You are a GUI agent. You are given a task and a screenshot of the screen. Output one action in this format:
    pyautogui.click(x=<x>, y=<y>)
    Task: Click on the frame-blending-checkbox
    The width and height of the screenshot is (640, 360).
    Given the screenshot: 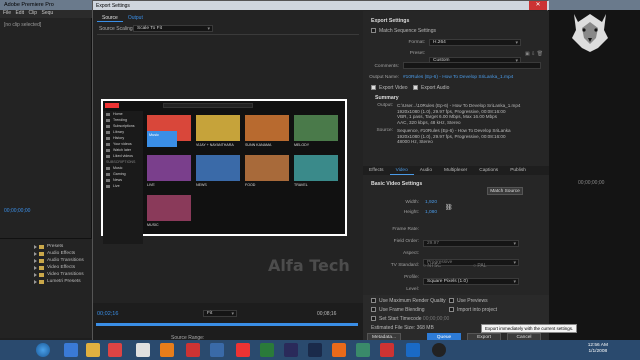 What is the action you would take?
    pyautogui.click(x=373, y=310)
    